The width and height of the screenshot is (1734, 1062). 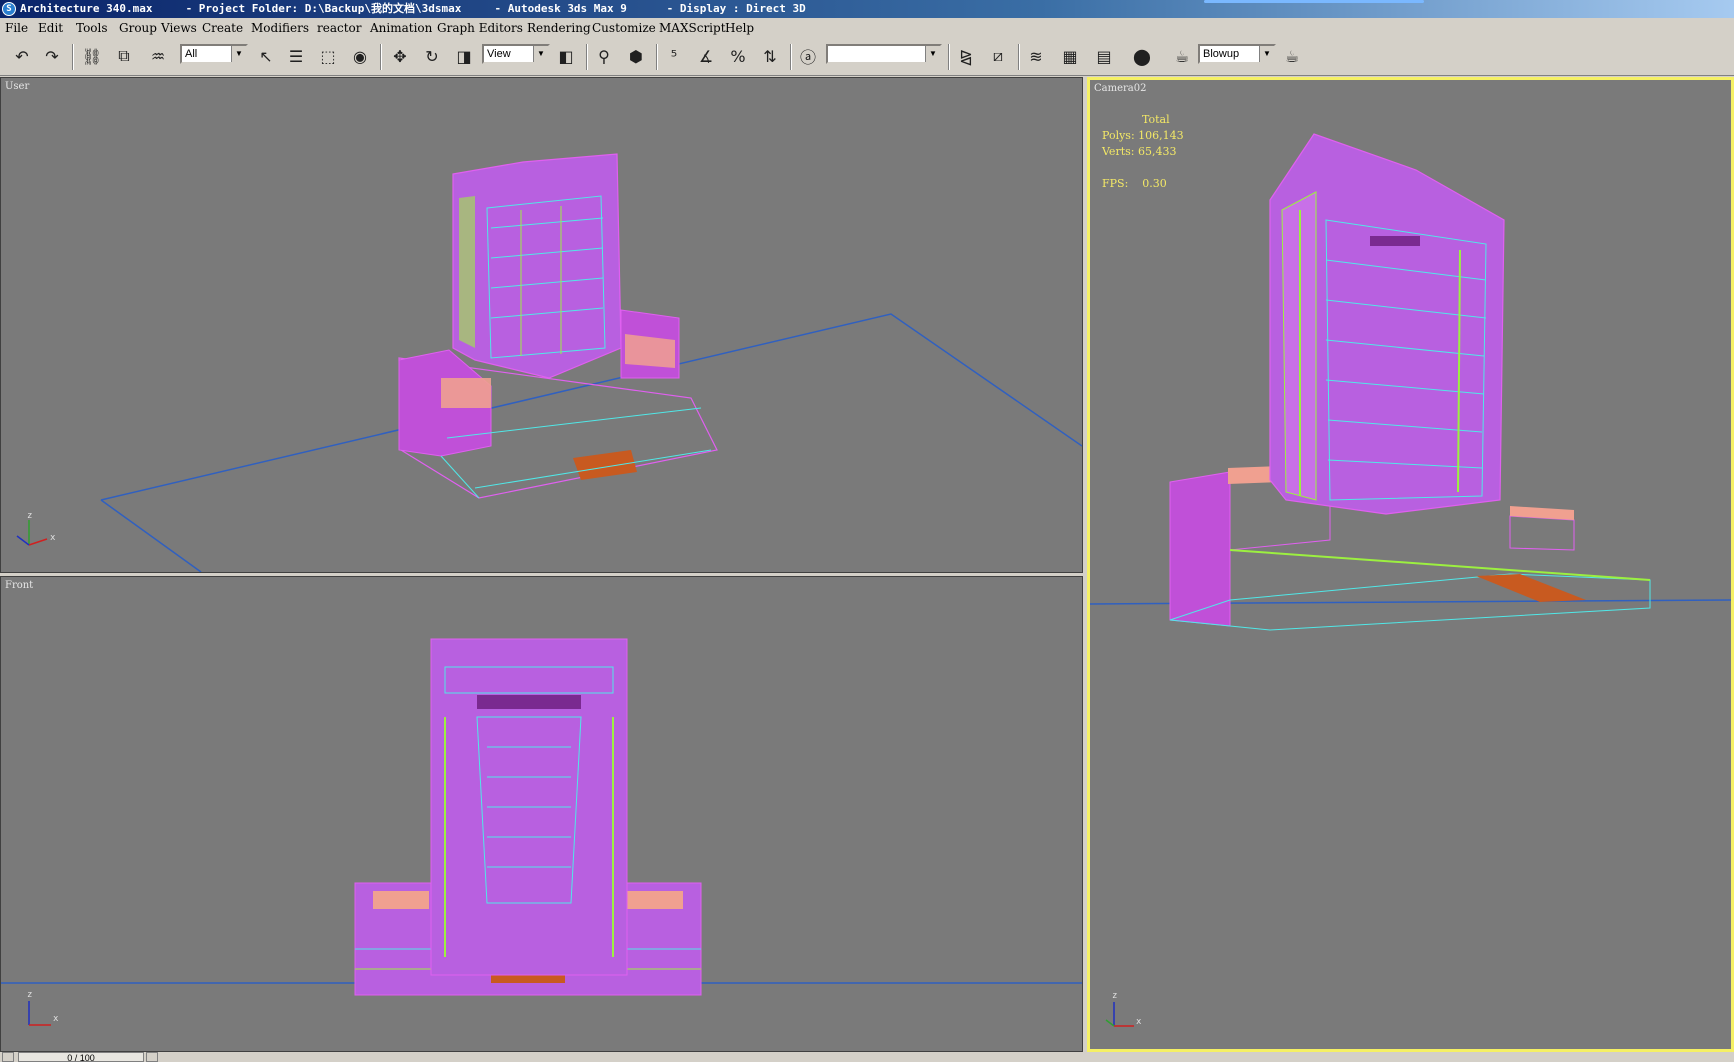 I want to click on edit-named-selection-icon: ⓐ, so click(x=808, y=56).